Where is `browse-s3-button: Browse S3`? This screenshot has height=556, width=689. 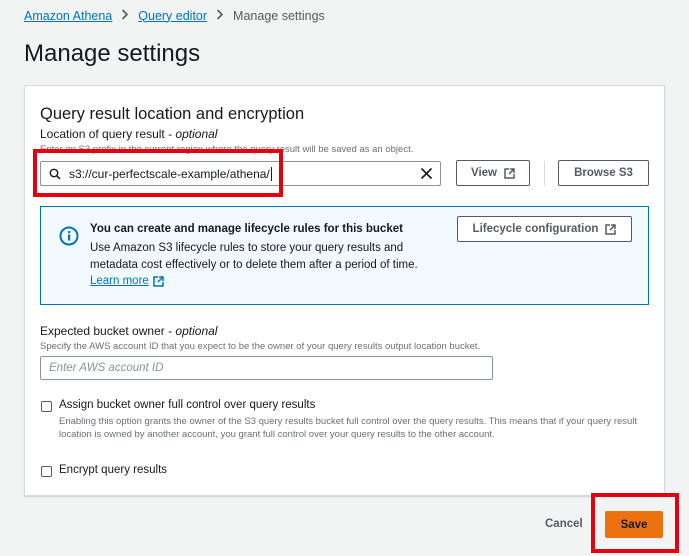 browse-s3-button: Browse S3 is located at coordinates (603, 173).